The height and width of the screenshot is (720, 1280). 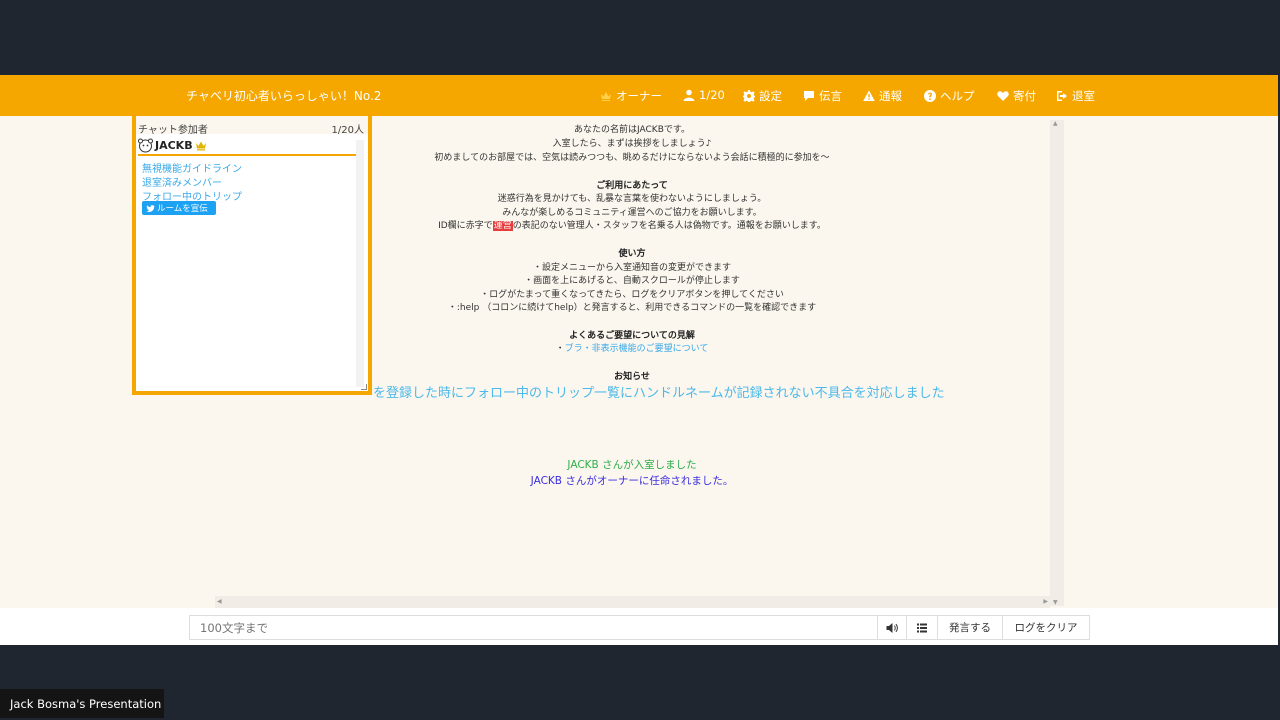 I want to click on id-warning-pre: ID欄に赤字で, so click(x=465, y=226).